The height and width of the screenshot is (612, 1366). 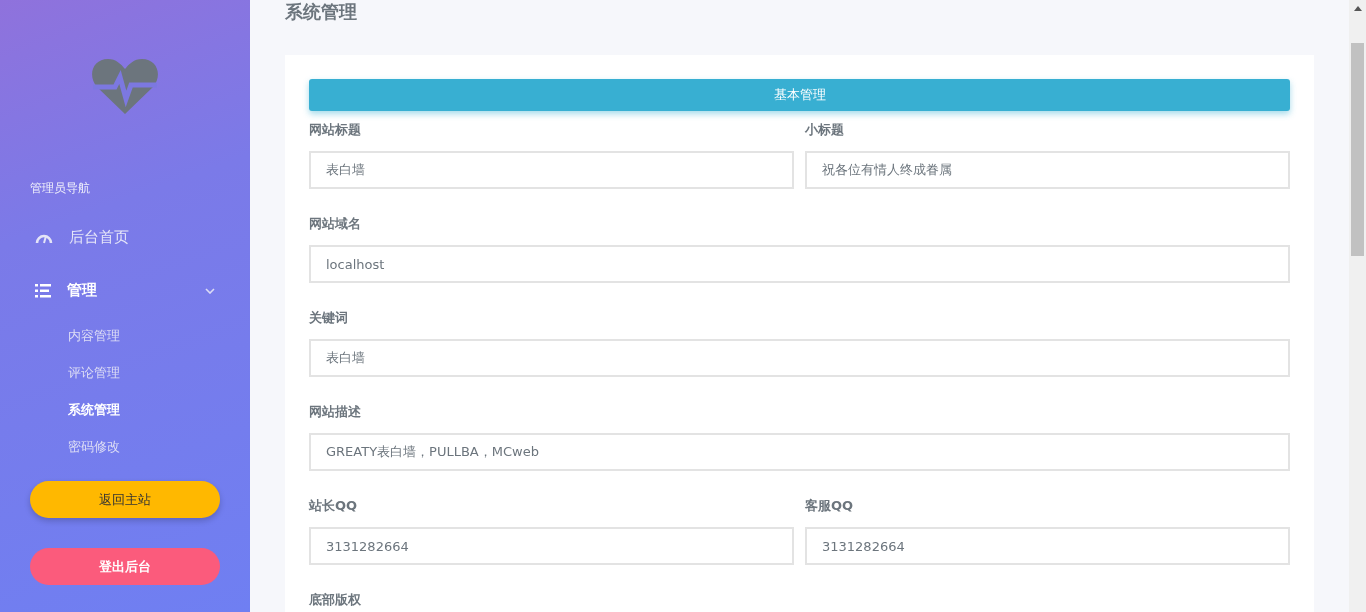 What do you see at coordinates (210, 290) in the screenshot?
I see `chevron-icon` at bounding box center [210, 290].